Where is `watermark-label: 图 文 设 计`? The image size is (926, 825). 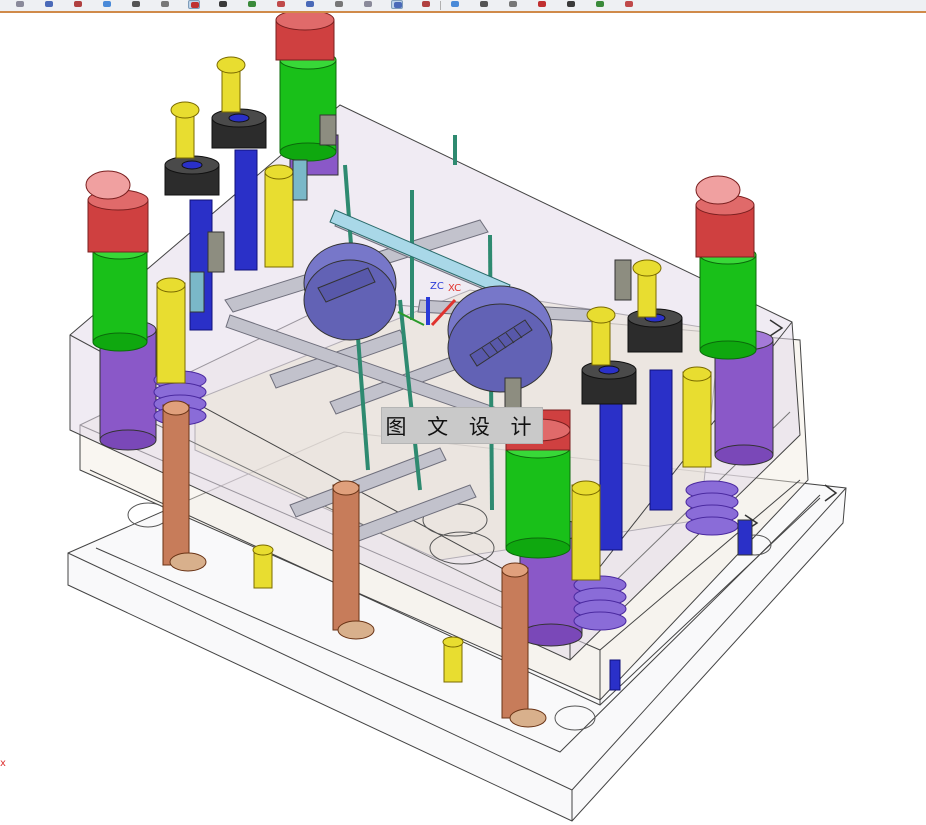
watermark-label: 图 文 设 计 is located at coordinates (462, 426).